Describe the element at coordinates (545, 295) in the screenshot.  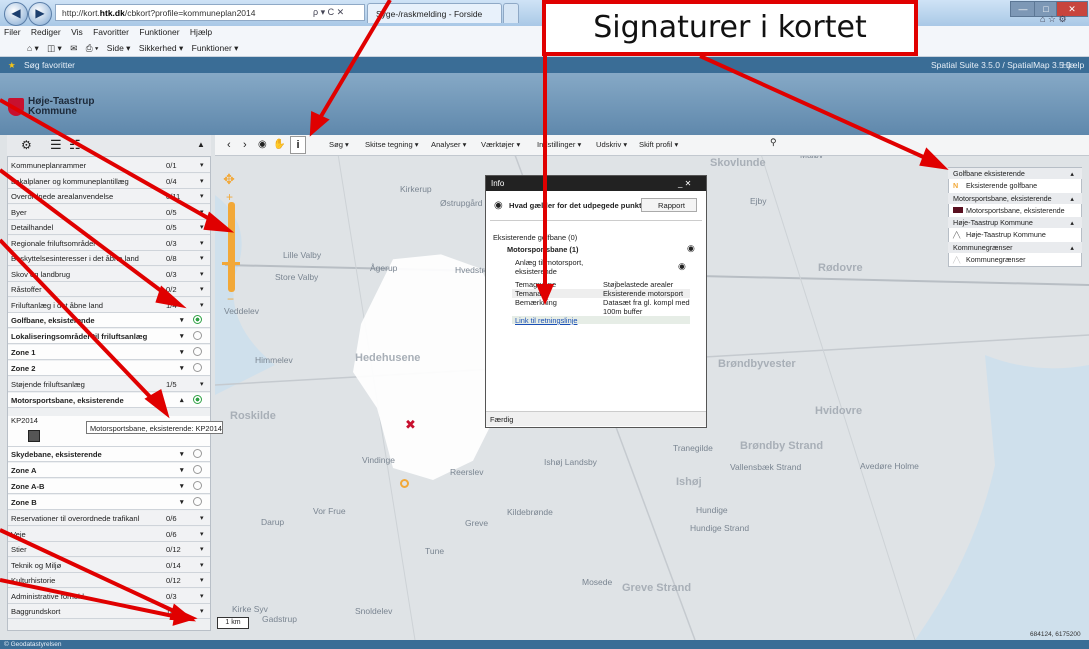
I see `arrow-infobox-head` at that location.